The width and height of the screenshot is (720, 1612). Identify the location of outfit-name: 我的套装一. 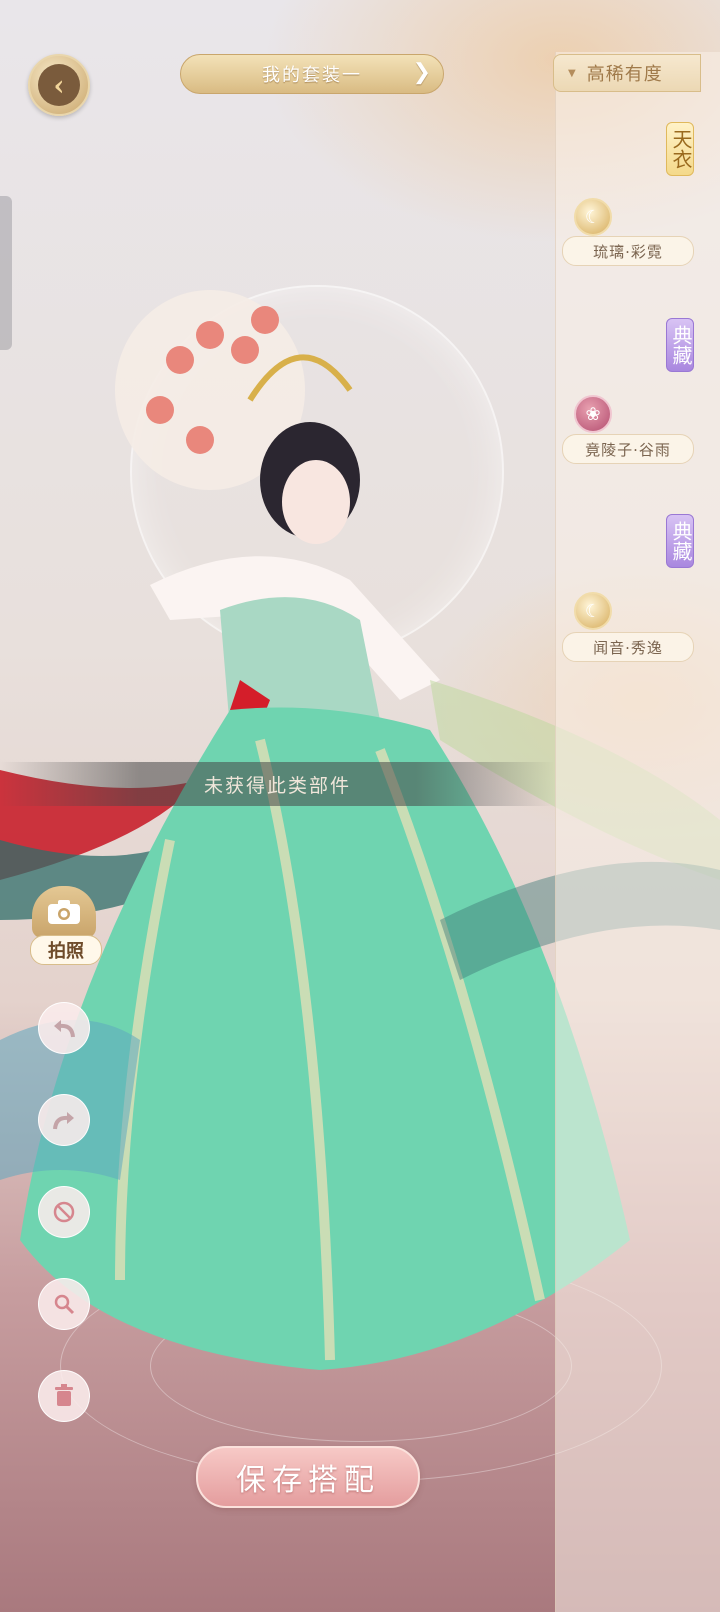
(312, 75).